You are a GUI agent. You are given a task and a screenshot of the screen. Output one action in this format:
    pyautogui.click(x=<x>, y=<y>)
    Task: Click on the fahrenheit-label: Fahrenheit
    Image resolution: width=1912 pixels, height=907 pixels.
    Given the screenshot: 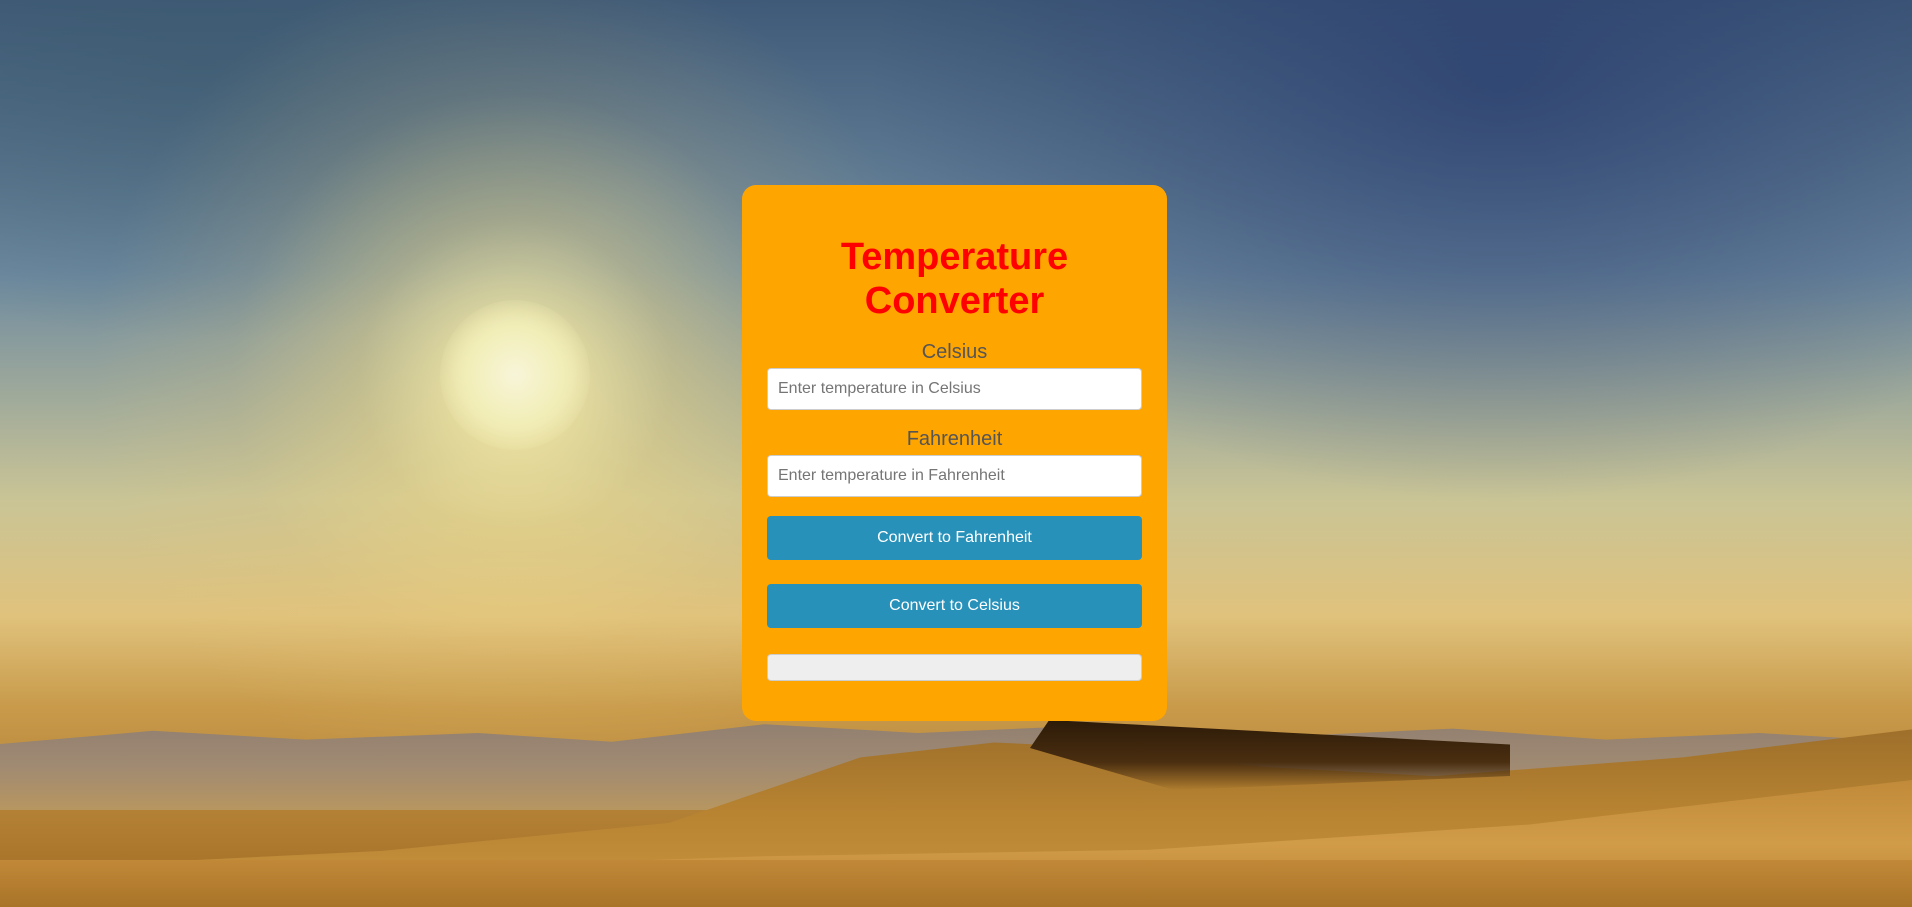 What is the action you would take?
    pyautogui.click(x=954, y=439)
    